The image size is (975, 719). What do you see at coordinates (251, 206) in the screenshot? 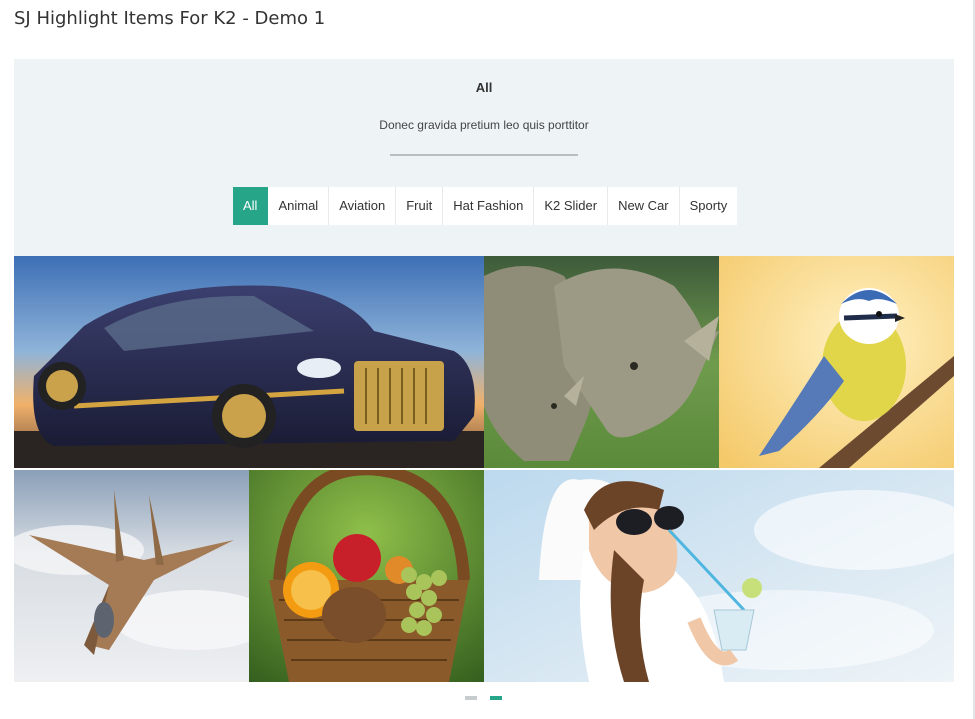
I see `tab-all: All` at bounding box center [251, 206].